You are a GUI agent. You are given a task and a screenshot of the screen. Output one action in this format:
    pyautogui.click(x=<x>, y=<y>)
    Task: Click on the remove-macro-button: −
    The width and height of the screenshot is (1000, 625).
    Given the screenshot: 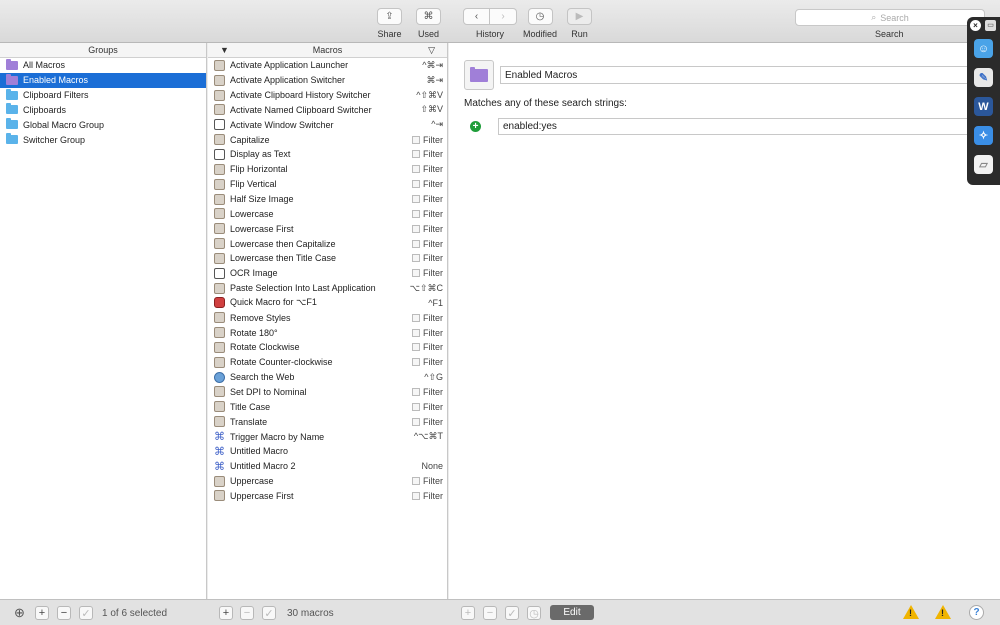 What is the action you would take?
    pyautogui.click(x=247, y=613)
    